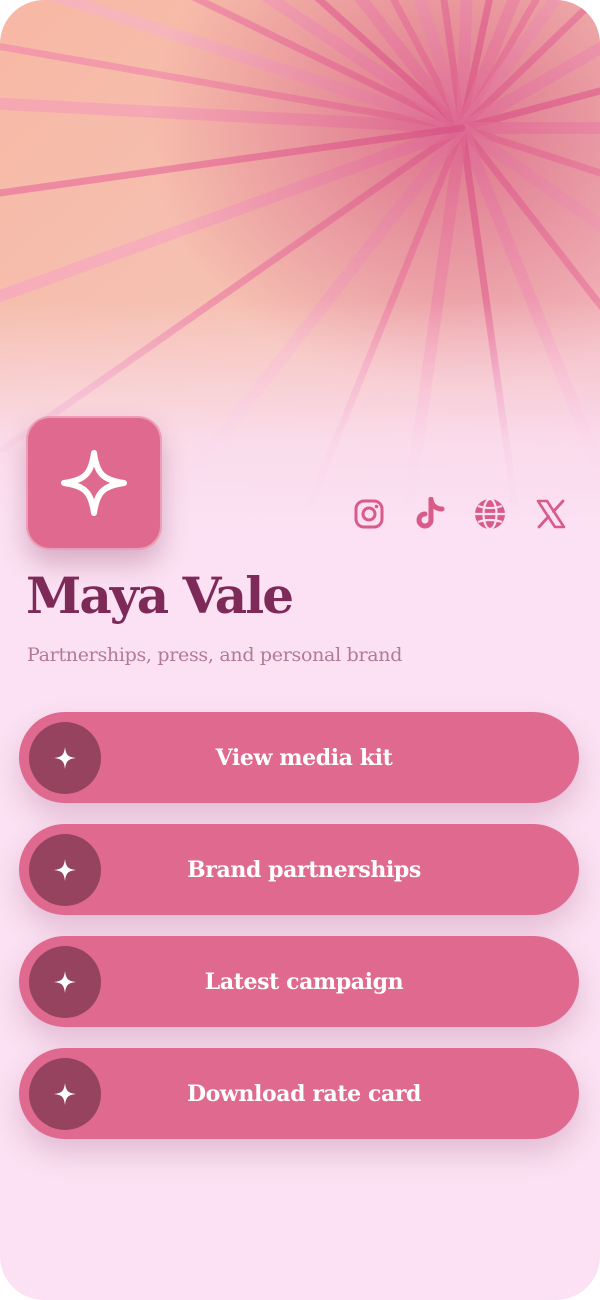  I want to click on link-label: Brand partnerships, so click(304, 869).